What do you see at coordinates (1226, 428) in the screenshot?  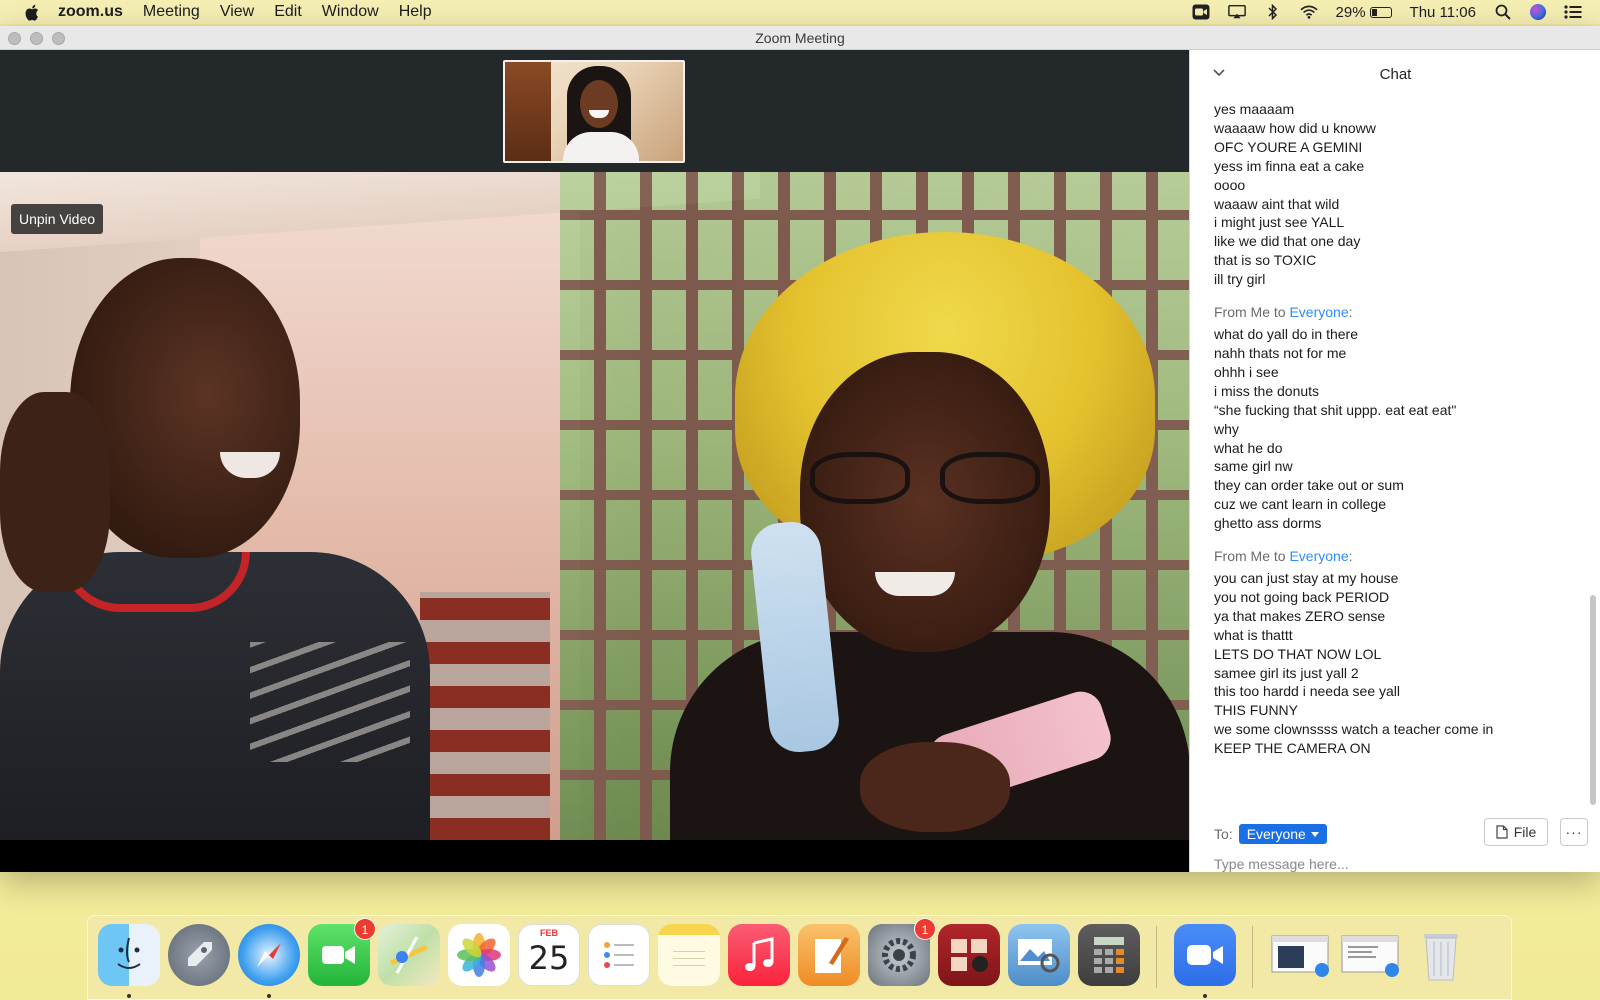 I see `chat-message: why` at bounding box center [1226, 428].